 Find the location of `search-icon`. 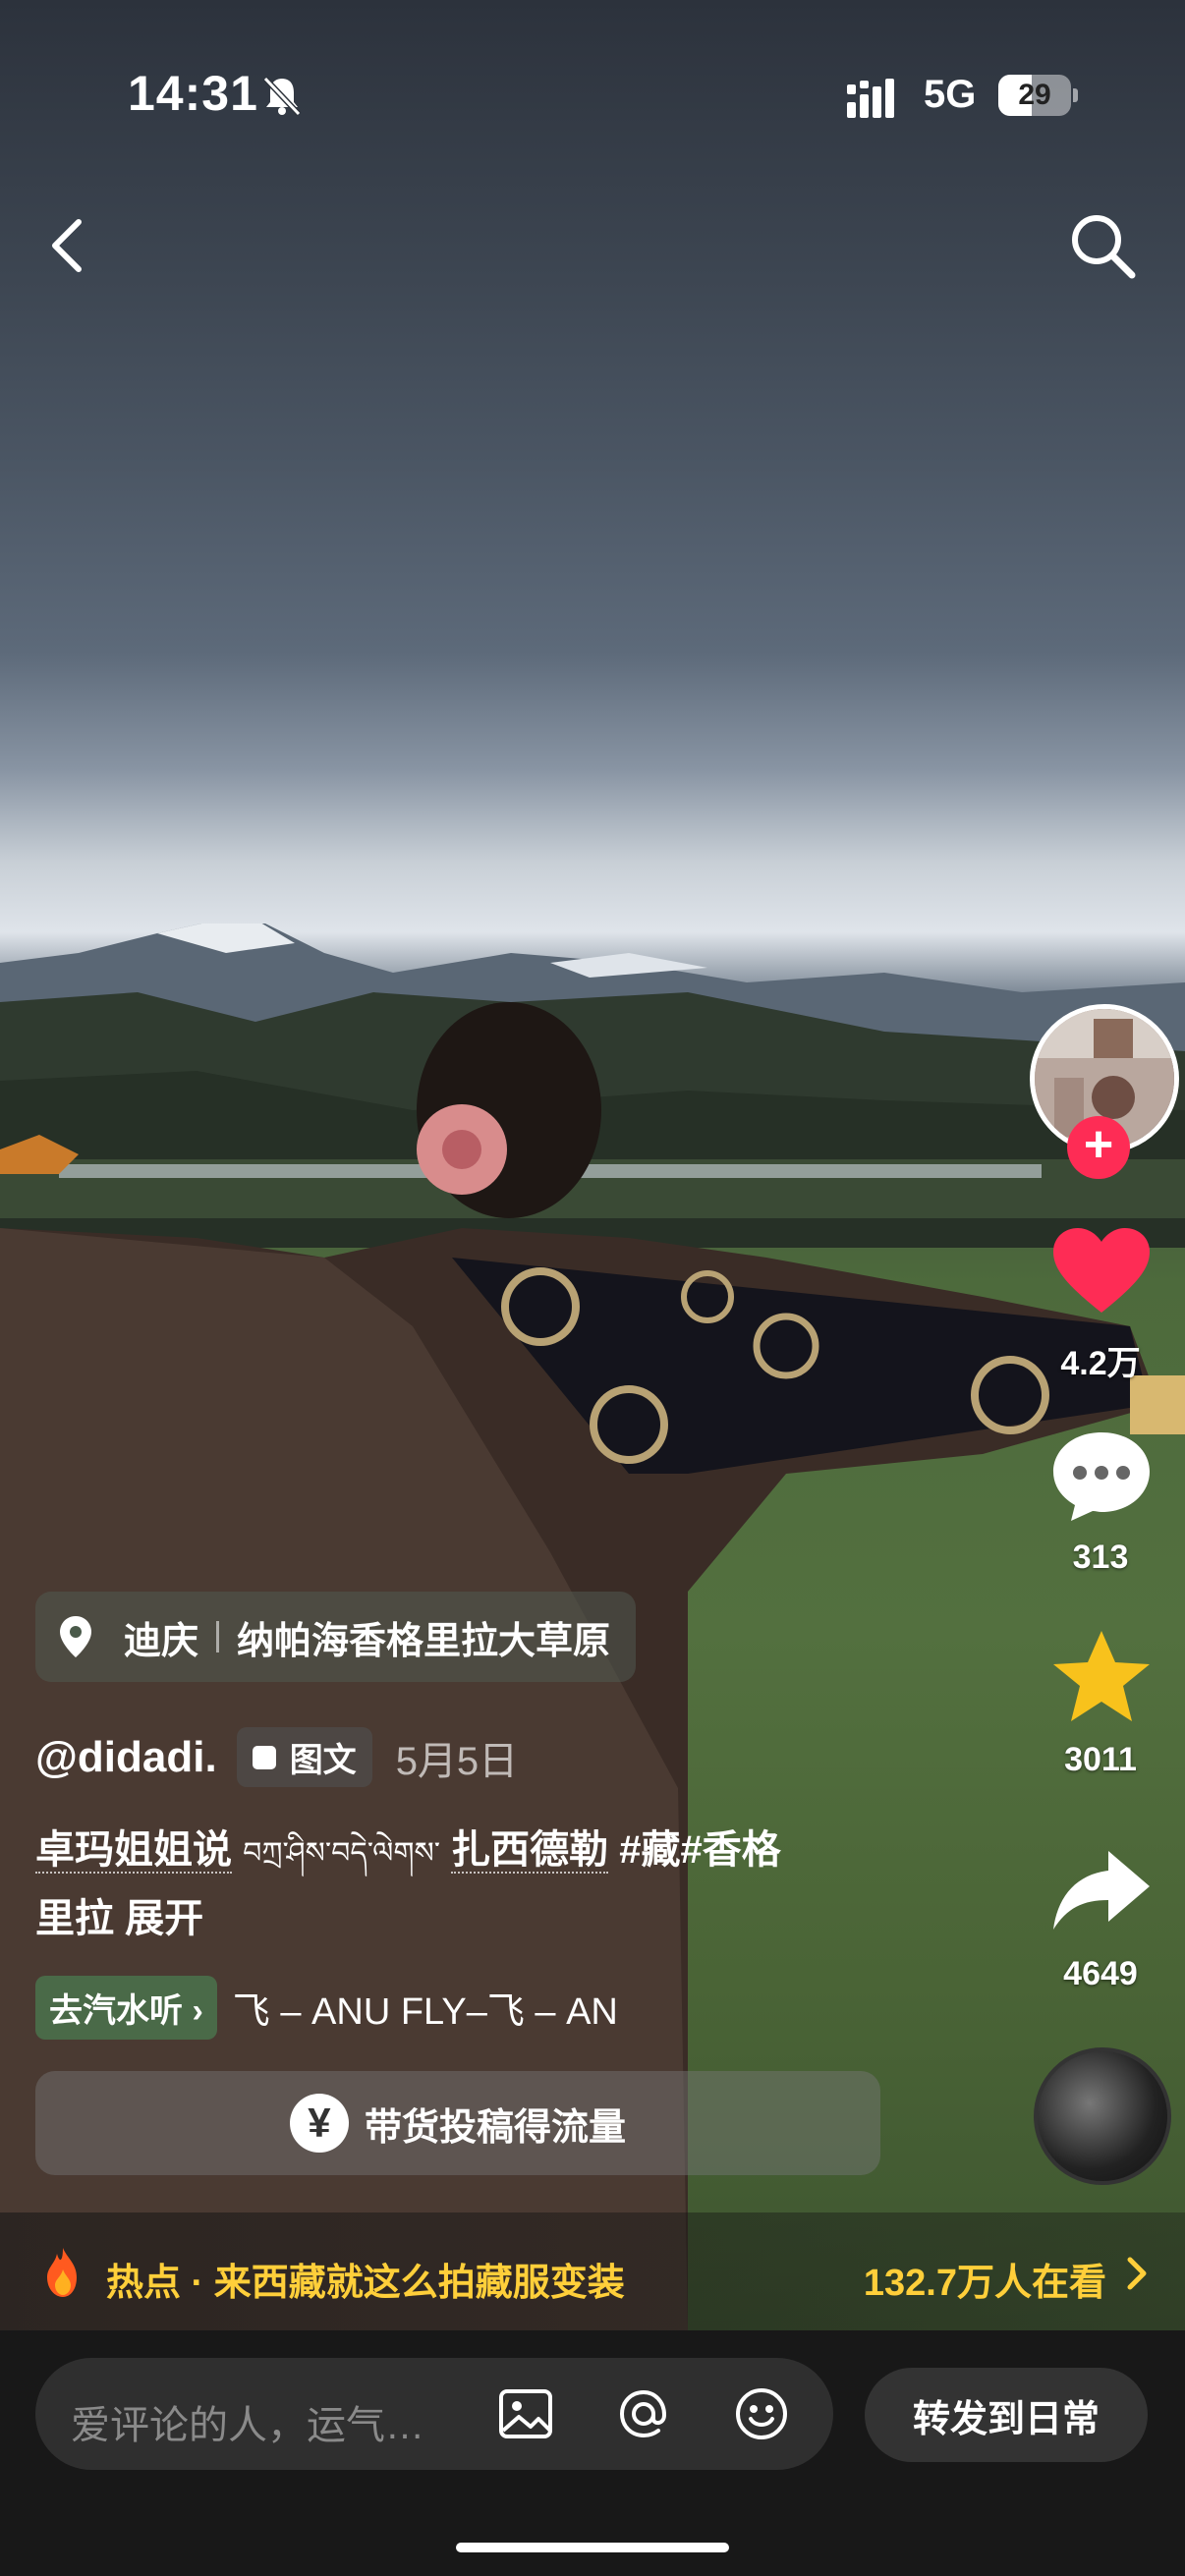

search-icon is located at coordinates (1103, 245).